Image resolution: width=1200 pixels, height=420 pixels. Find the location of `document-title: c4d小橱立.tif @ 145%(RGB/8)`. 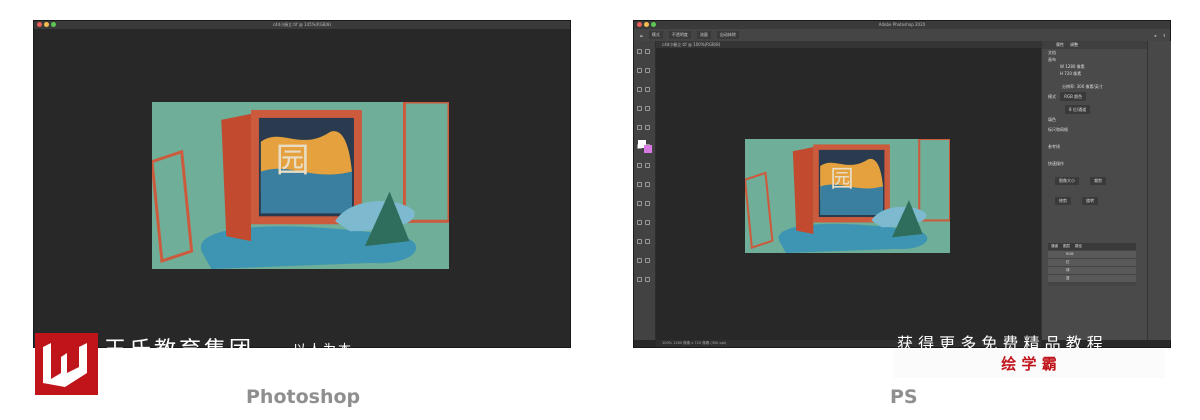

document-title: c4d小橱立.tif @ 145%(RGB/8) is located at coordinates (302, 24).